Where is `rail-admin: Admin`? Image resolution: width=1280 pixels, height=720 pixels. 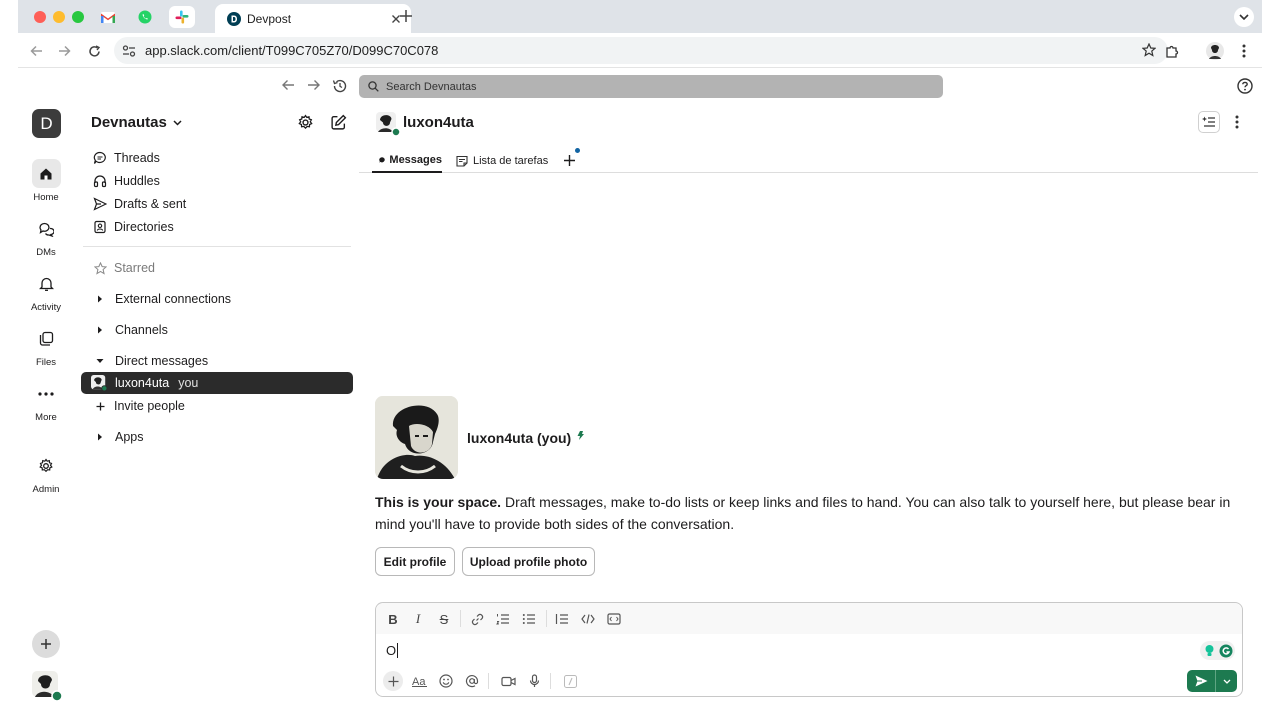
rail-admin: Admin is located at coordinates (46, 473).